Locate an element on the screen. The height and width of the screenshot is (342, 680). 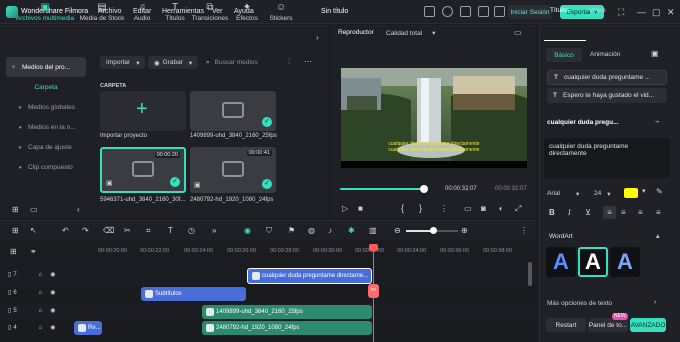
align-center-icon: ≡ is located at coordinates (623, 212).